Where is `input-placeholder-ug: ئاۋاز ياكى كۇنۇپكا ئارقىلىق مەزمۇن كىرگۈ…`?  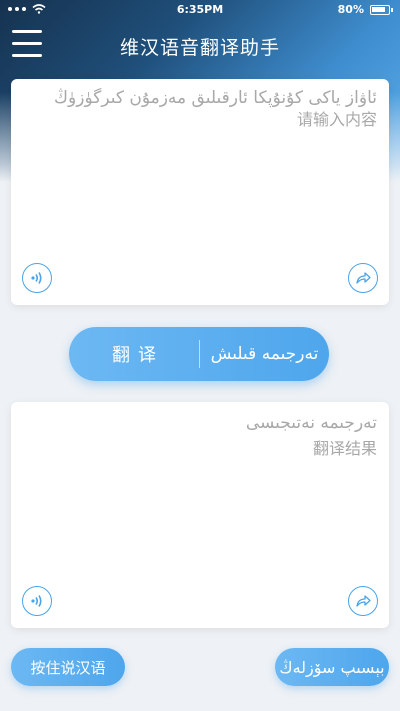
input-placeholder-ug: ئاۋاز ياكى كۇنۇپكا ئارقىلىق مەزمۇن كىرگۈ… is located at coordinates (215, 98).